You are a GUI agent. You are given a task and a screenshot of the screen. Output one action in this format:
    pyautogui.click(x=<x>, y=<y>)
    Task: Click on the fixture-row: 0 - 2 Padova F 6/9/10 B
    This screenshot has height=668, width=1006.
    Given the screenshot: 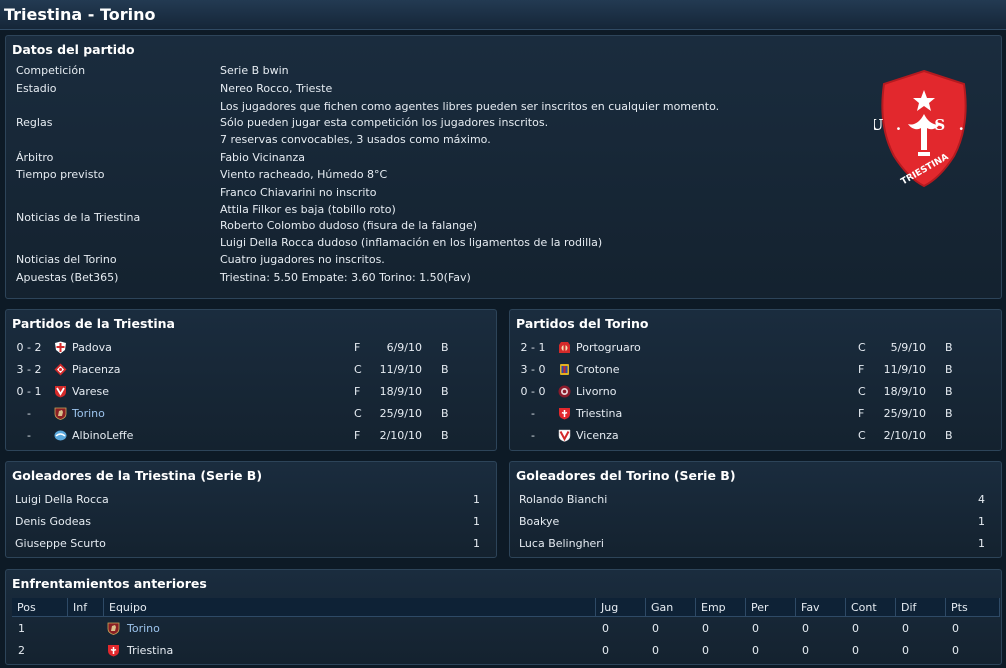 What is the action you would take?
    pyautogui.click(x=251, y=350)
    